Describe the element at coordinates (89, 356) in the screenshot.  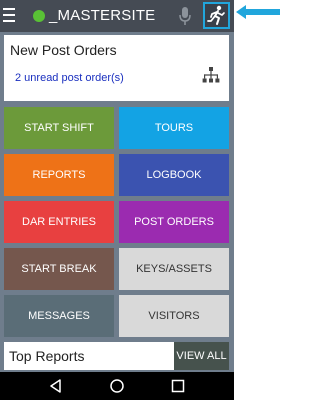
I see `top-reports-header: Top Reports` at that location.